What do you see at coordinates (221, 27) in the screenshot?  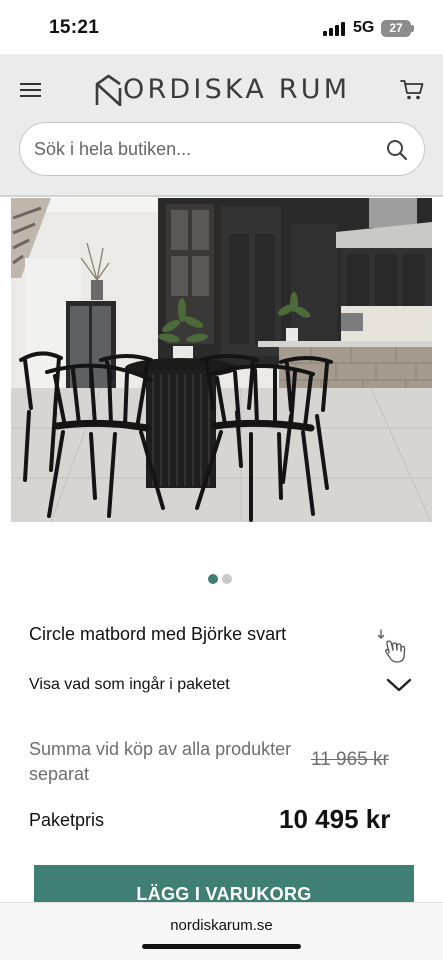 I see `status-bar: 15:21 5G 27` at bounding box center [221, 27].